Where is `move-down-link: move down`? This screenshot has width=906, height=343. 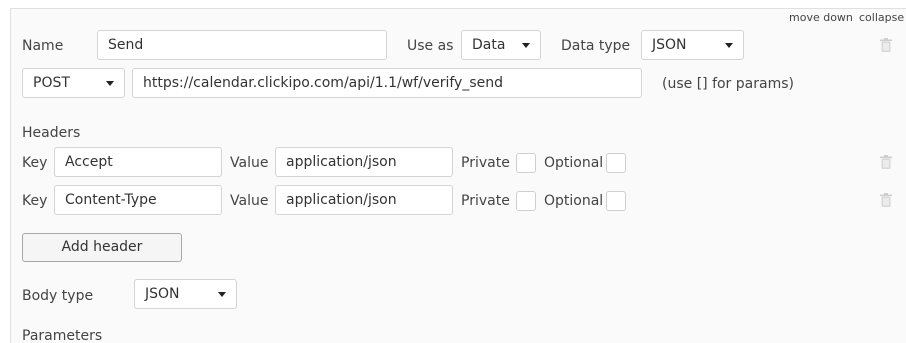 move-down-link: move down is located at coordinates (821, 17).